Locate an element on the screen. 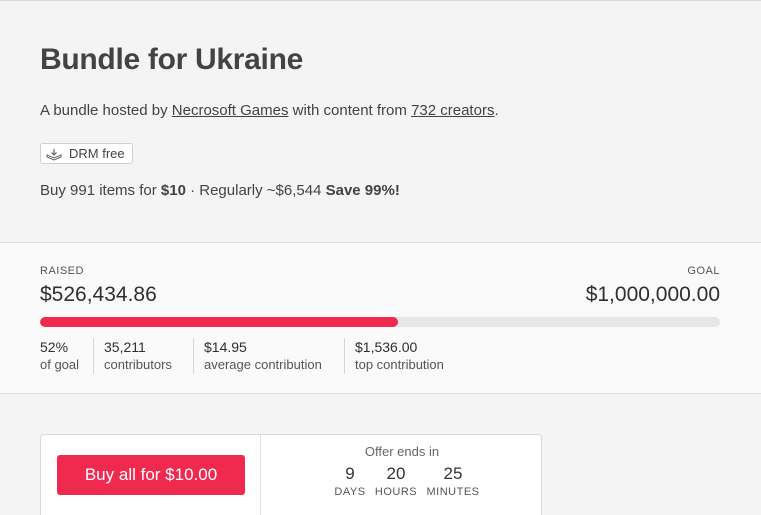 The height and width of the screenshot is (515, 761). price-regular: · Regularly ~$6,544 is located at coordinates (255, 190).